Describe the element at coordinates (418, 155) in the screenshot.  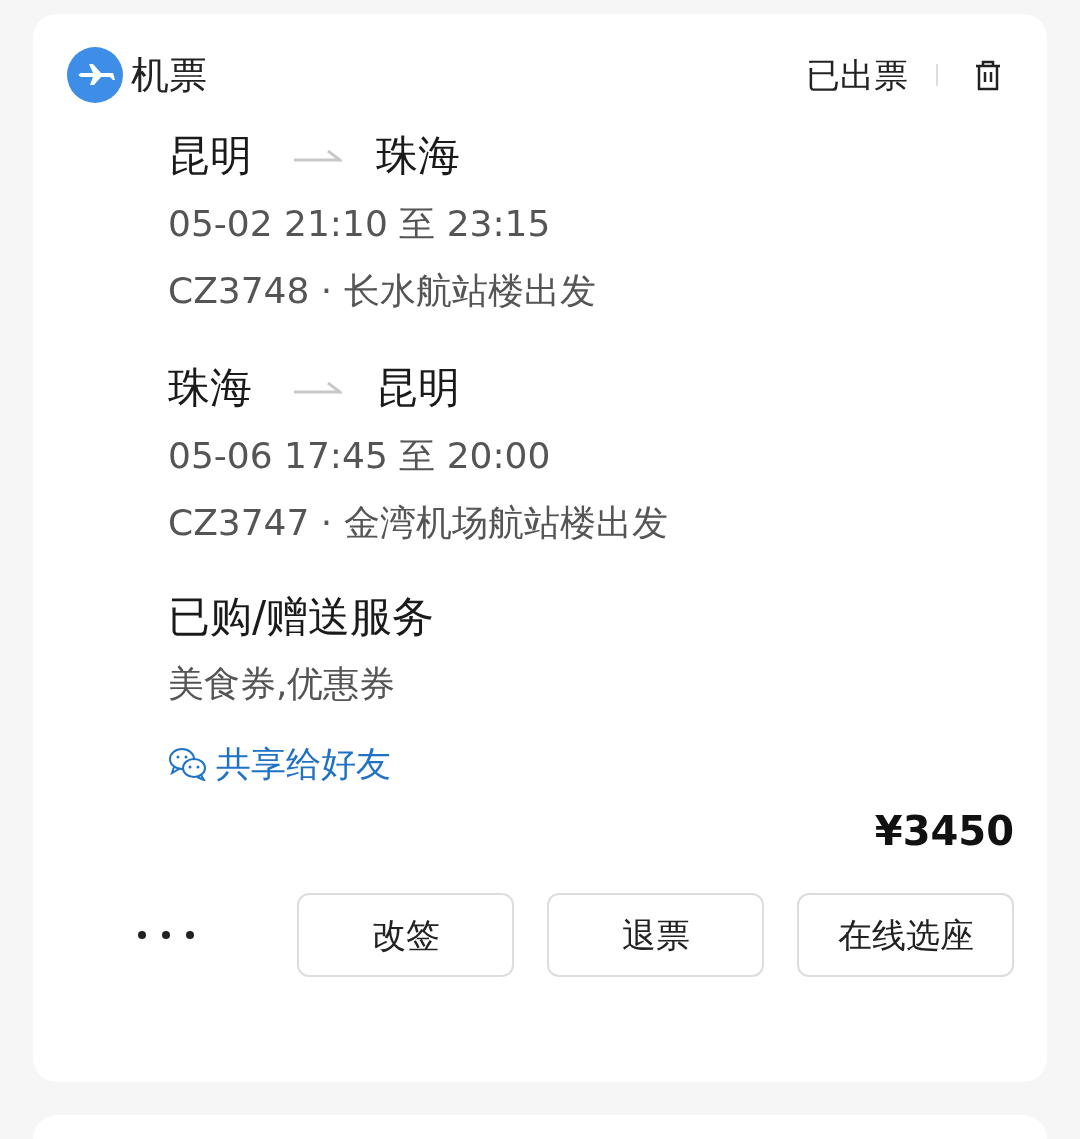
I see `arrival-city: 珠海` at that location.